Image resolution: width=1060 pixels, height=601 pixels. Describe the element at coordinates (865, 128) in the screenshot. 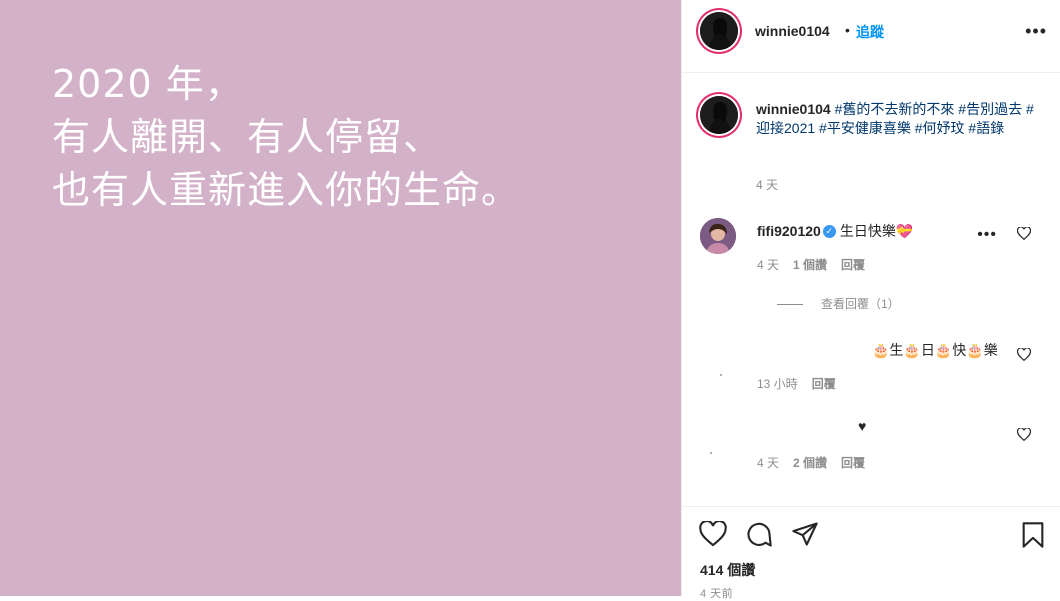

I see `hashtag: #平安健康喜樂` at that location.